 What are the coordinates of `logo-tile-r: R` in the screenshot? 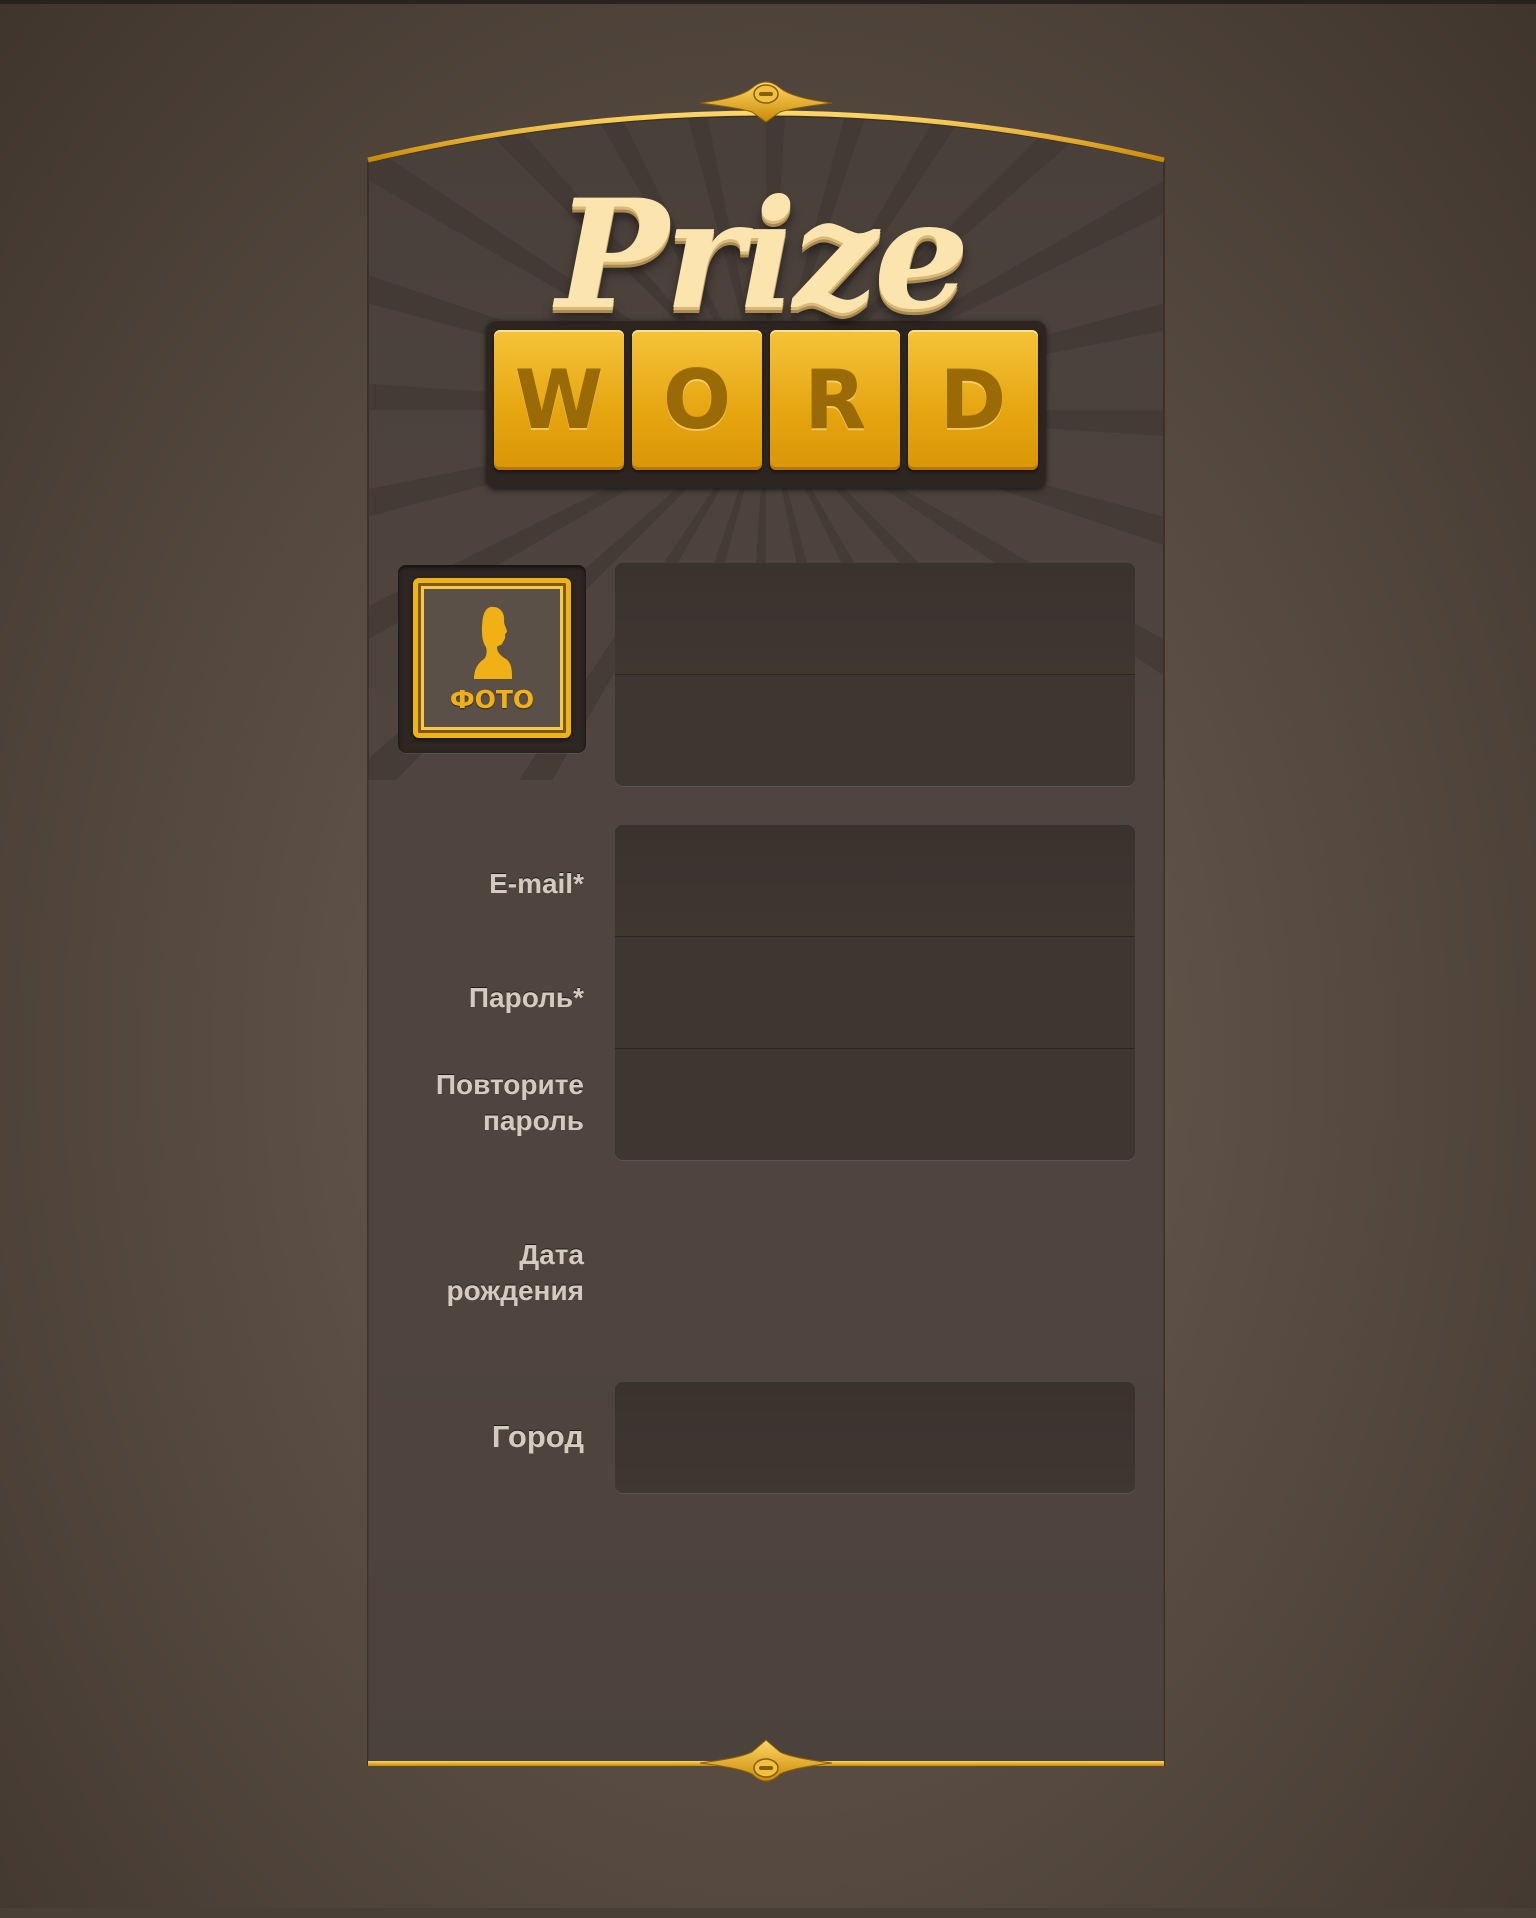 It's located at (835, 400).